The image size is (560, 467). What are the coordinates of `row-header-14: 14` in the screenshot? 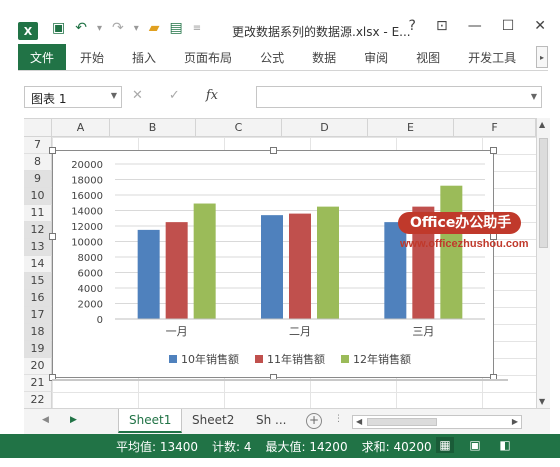 It's located at (38, 264).